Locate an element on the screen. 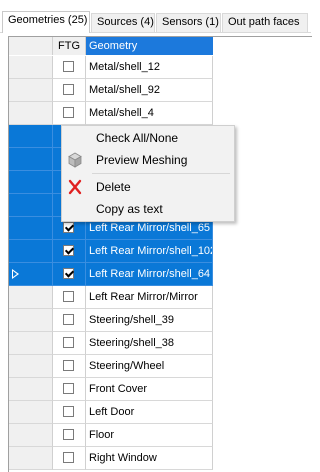 Image resolution: width=320 pixels, height=472 pixels. geometry-cell: Front Cover is located at coordinates (149, 389).